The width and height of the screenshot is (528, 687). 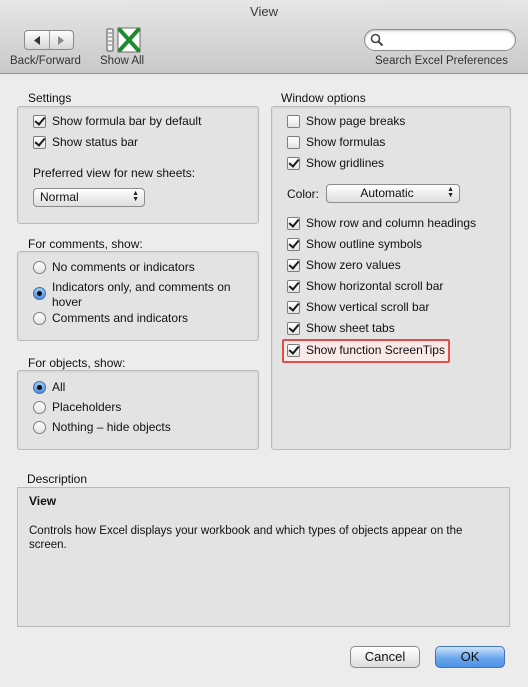 What do you see at coordinates (77, 363) in the screenshot?
I see `objects-title: For objects, show:` at bounding box center [77, 363].